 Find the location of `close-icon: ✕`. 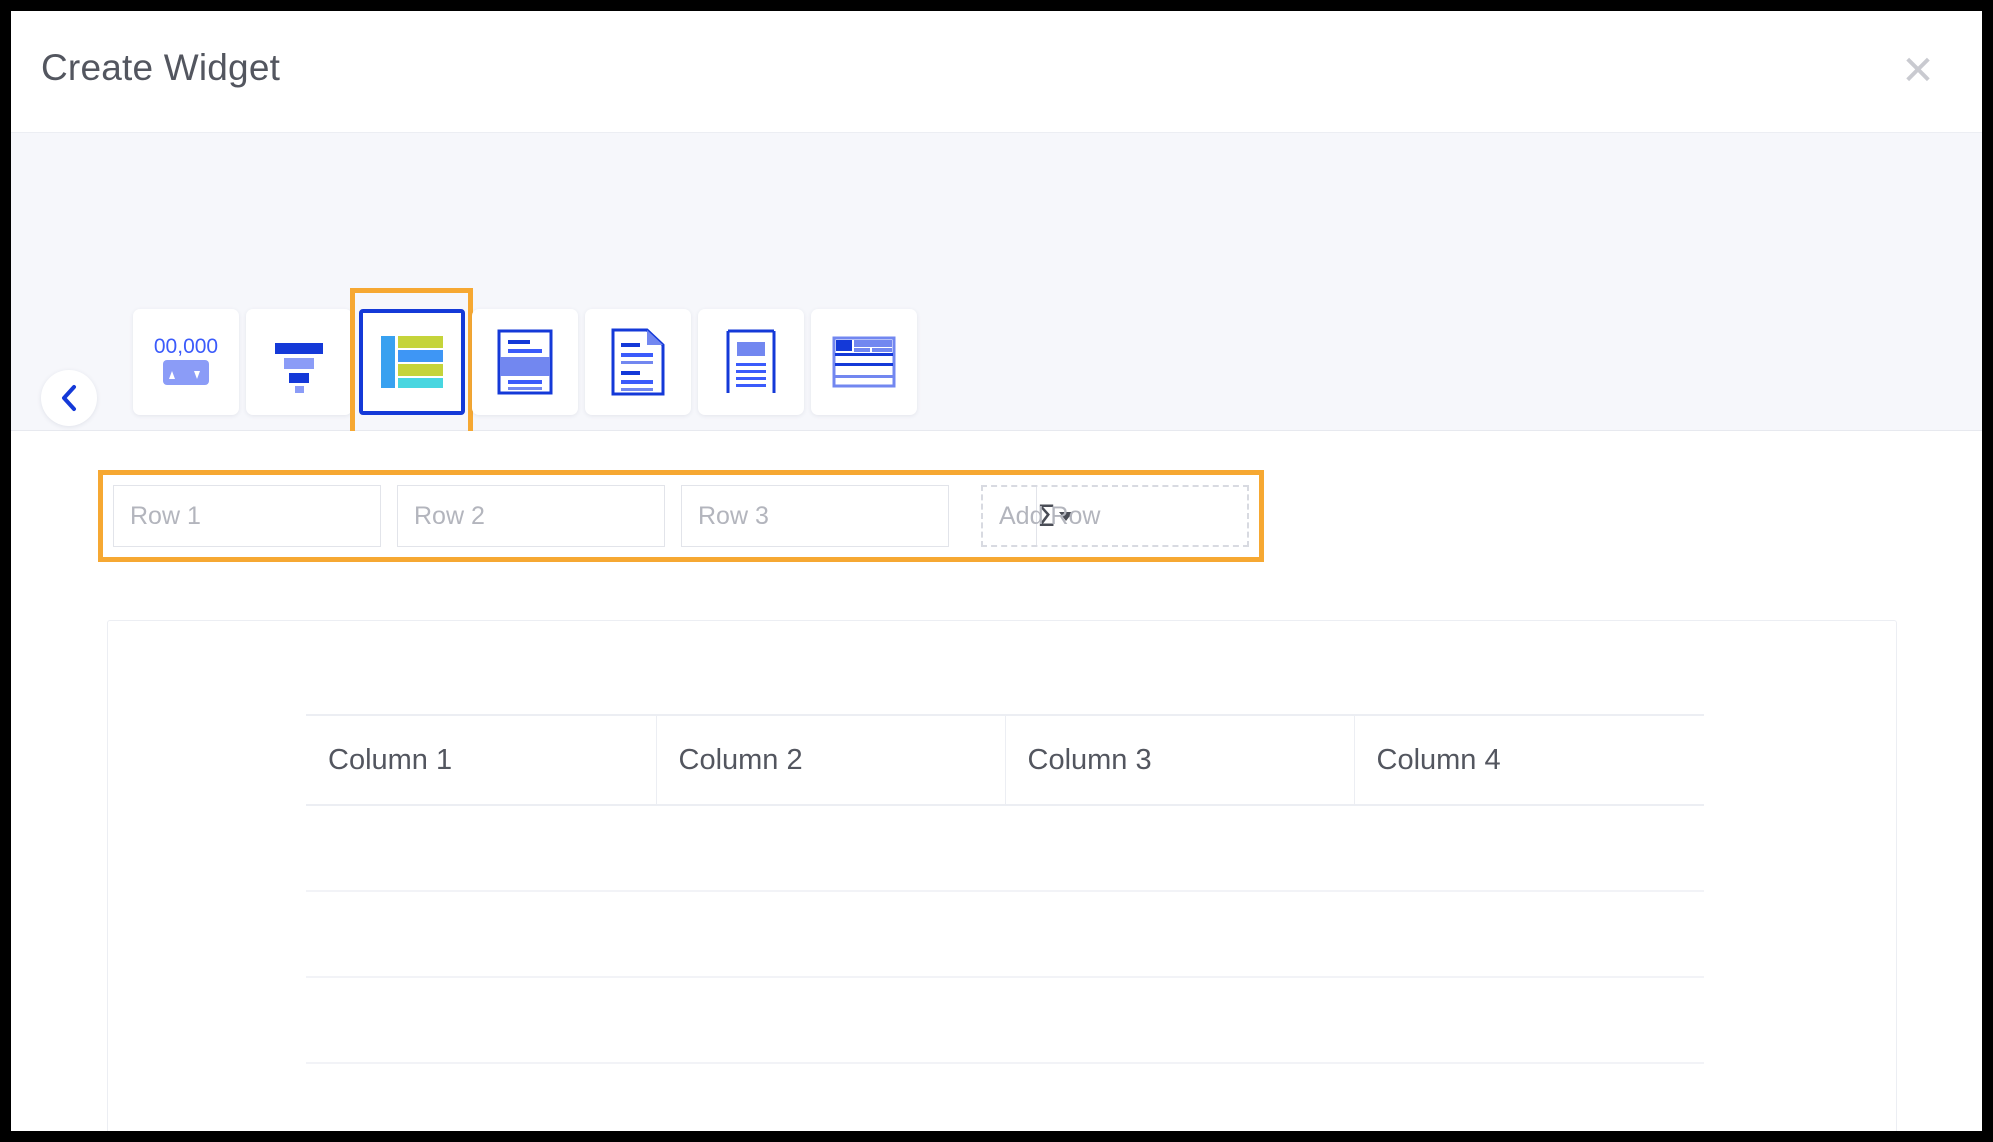

close-icon: ✕ is located at coordinates (1918, 73).